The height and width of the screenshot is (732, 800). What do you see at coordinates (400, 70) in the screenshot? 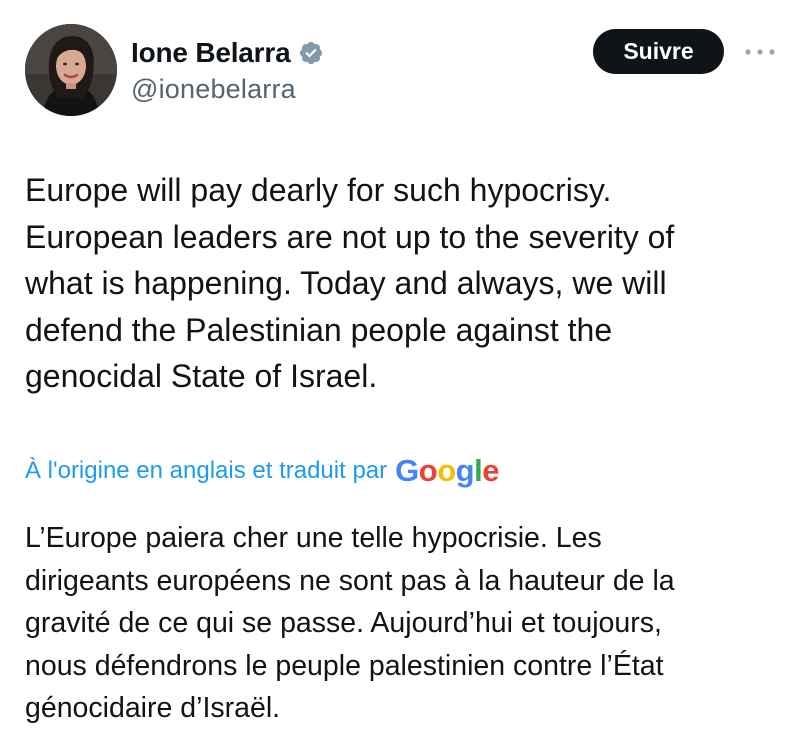
I see `tweet-header: Ione Belarra @ionebelarra Suivre` at bounding box center [400, 70].